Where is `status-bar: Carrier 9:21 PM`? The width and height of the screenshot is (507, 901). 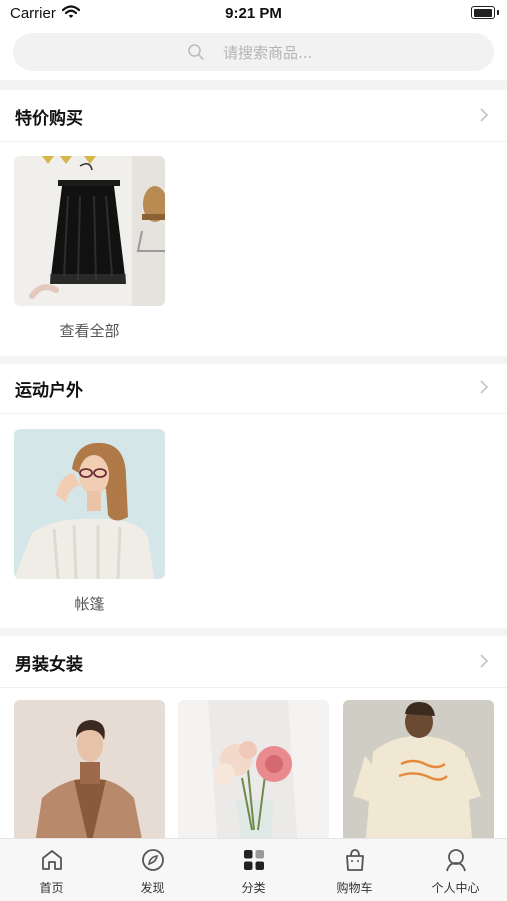 status-bar: Carrier 9:21 PM is located at coordinates (253, 14).